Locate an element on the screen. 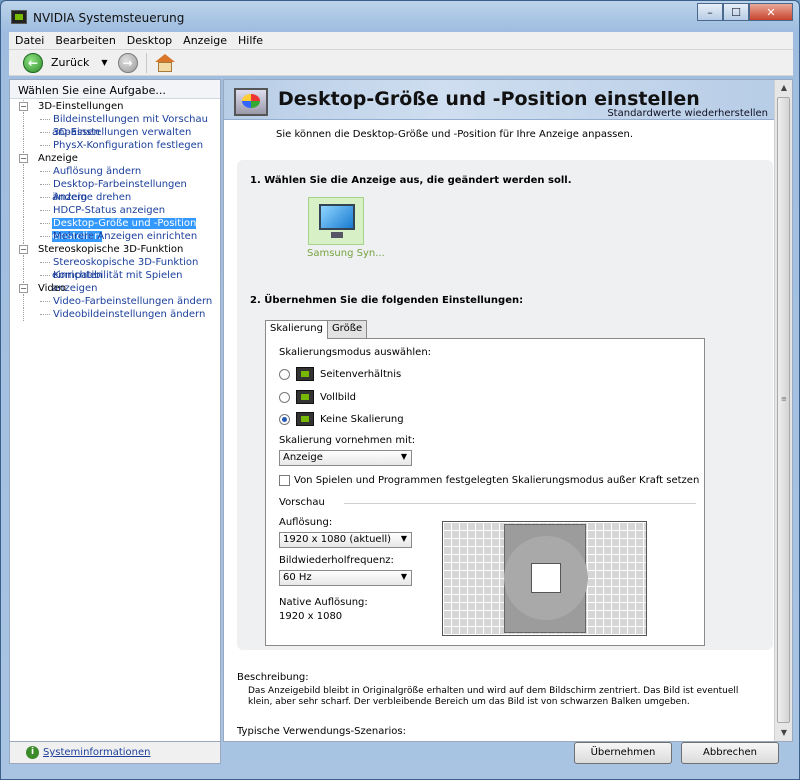 This screenshot has height=780, width=800. perform-with-label: Skalierung vornehmen mit: is located at coordinates (347, 440).